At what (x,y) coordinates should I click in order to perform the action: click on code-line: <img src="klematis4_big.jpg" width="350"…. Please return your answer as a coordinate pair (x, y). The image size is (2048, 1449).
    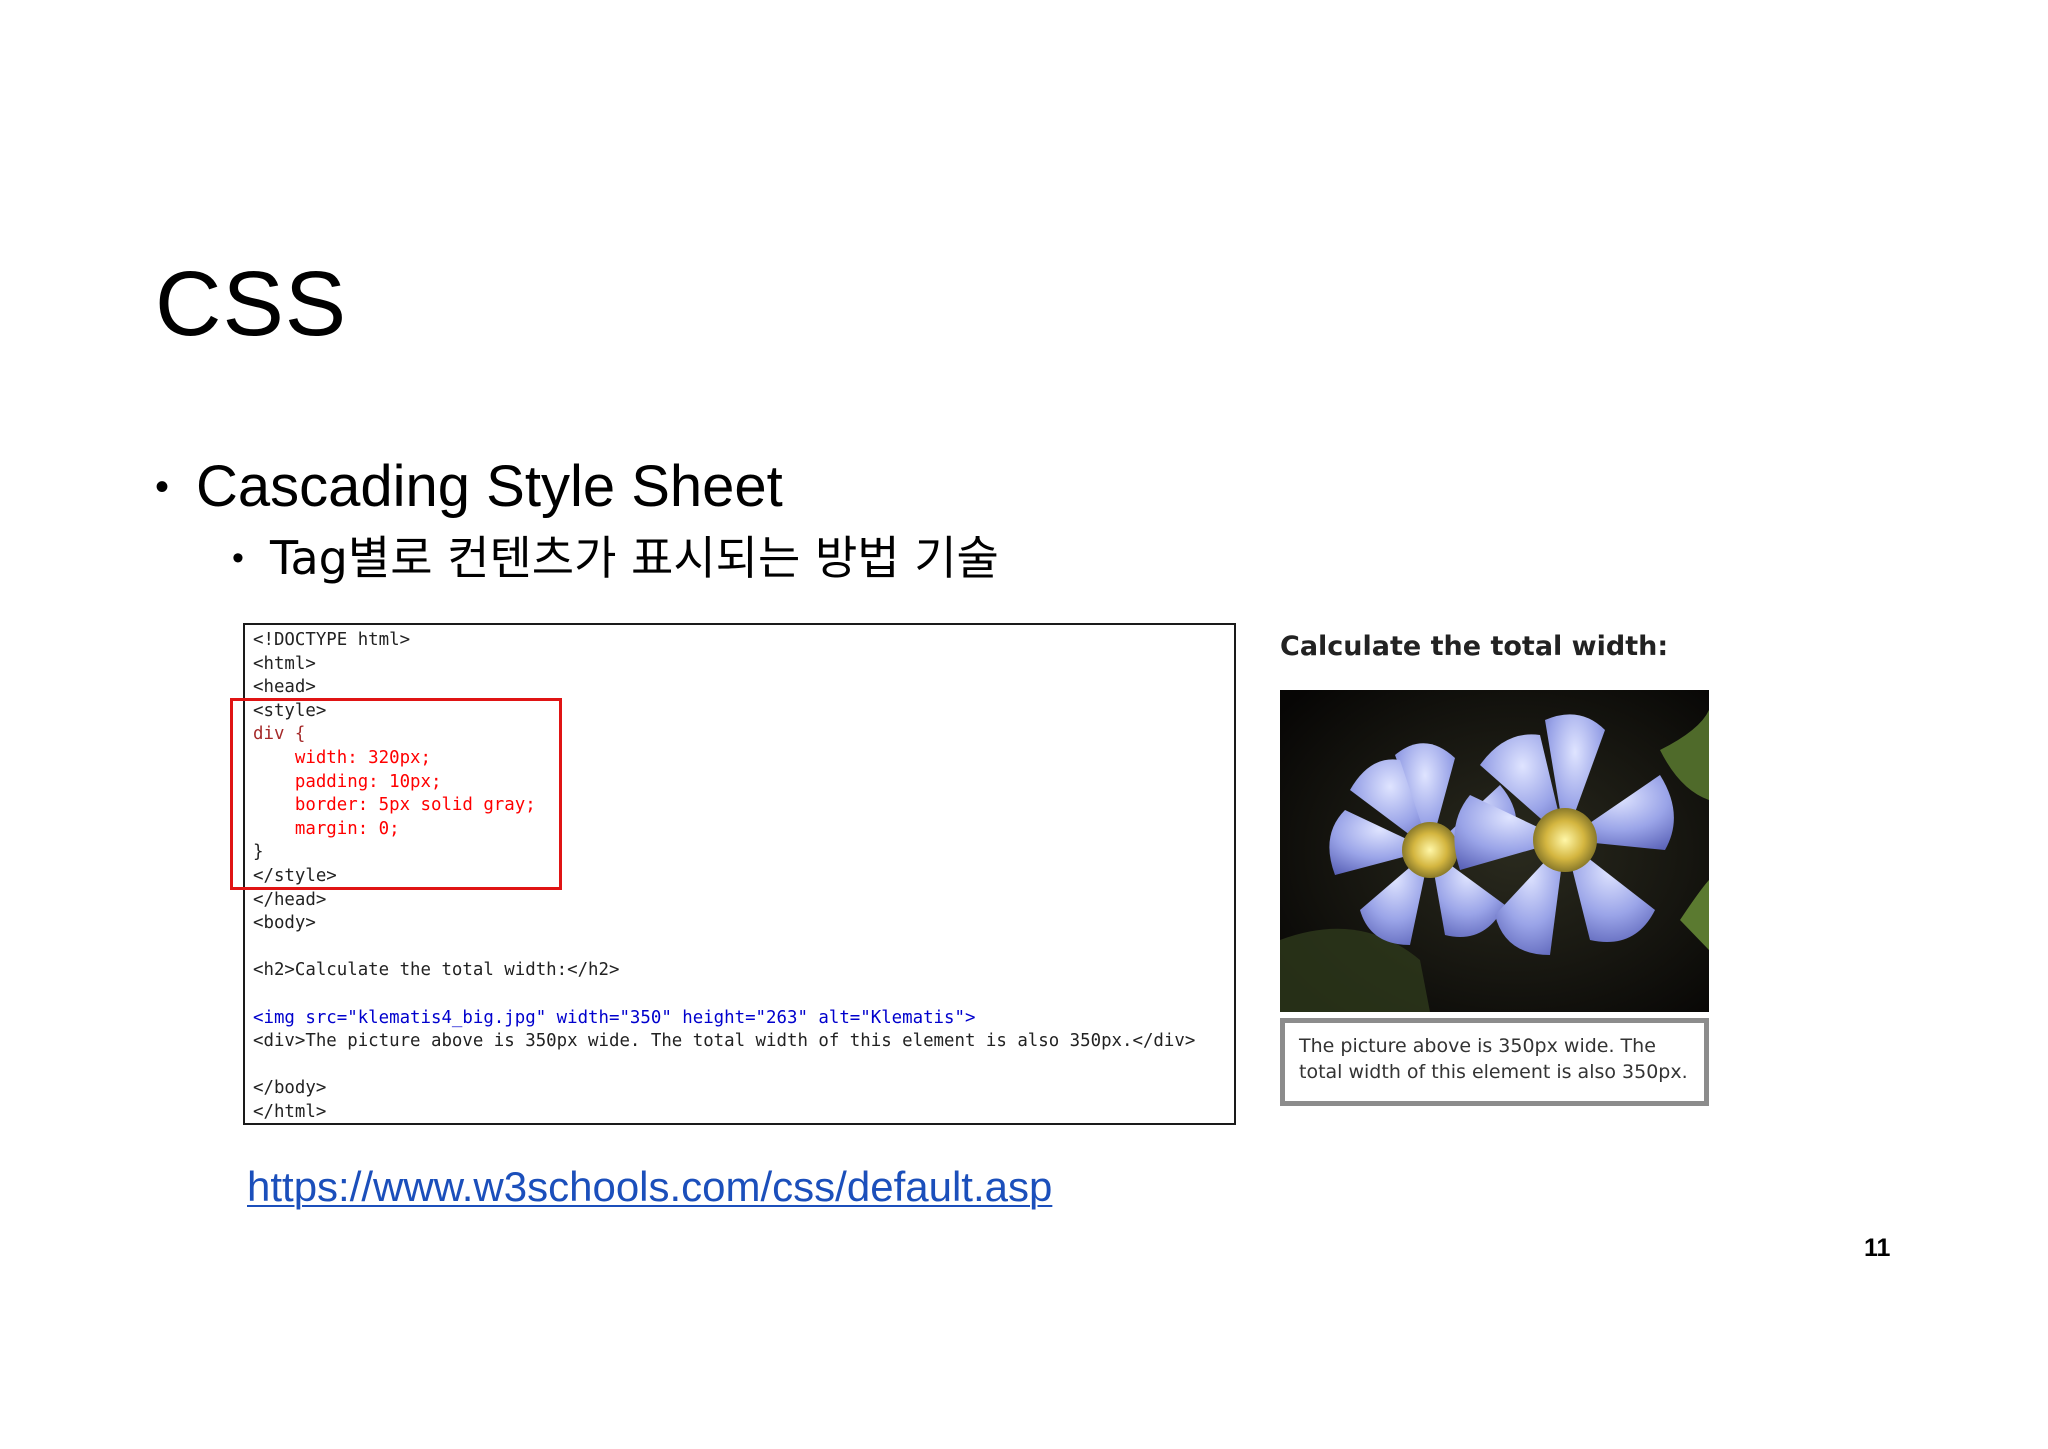
    Looking at the image, I should click on (614, 1017).